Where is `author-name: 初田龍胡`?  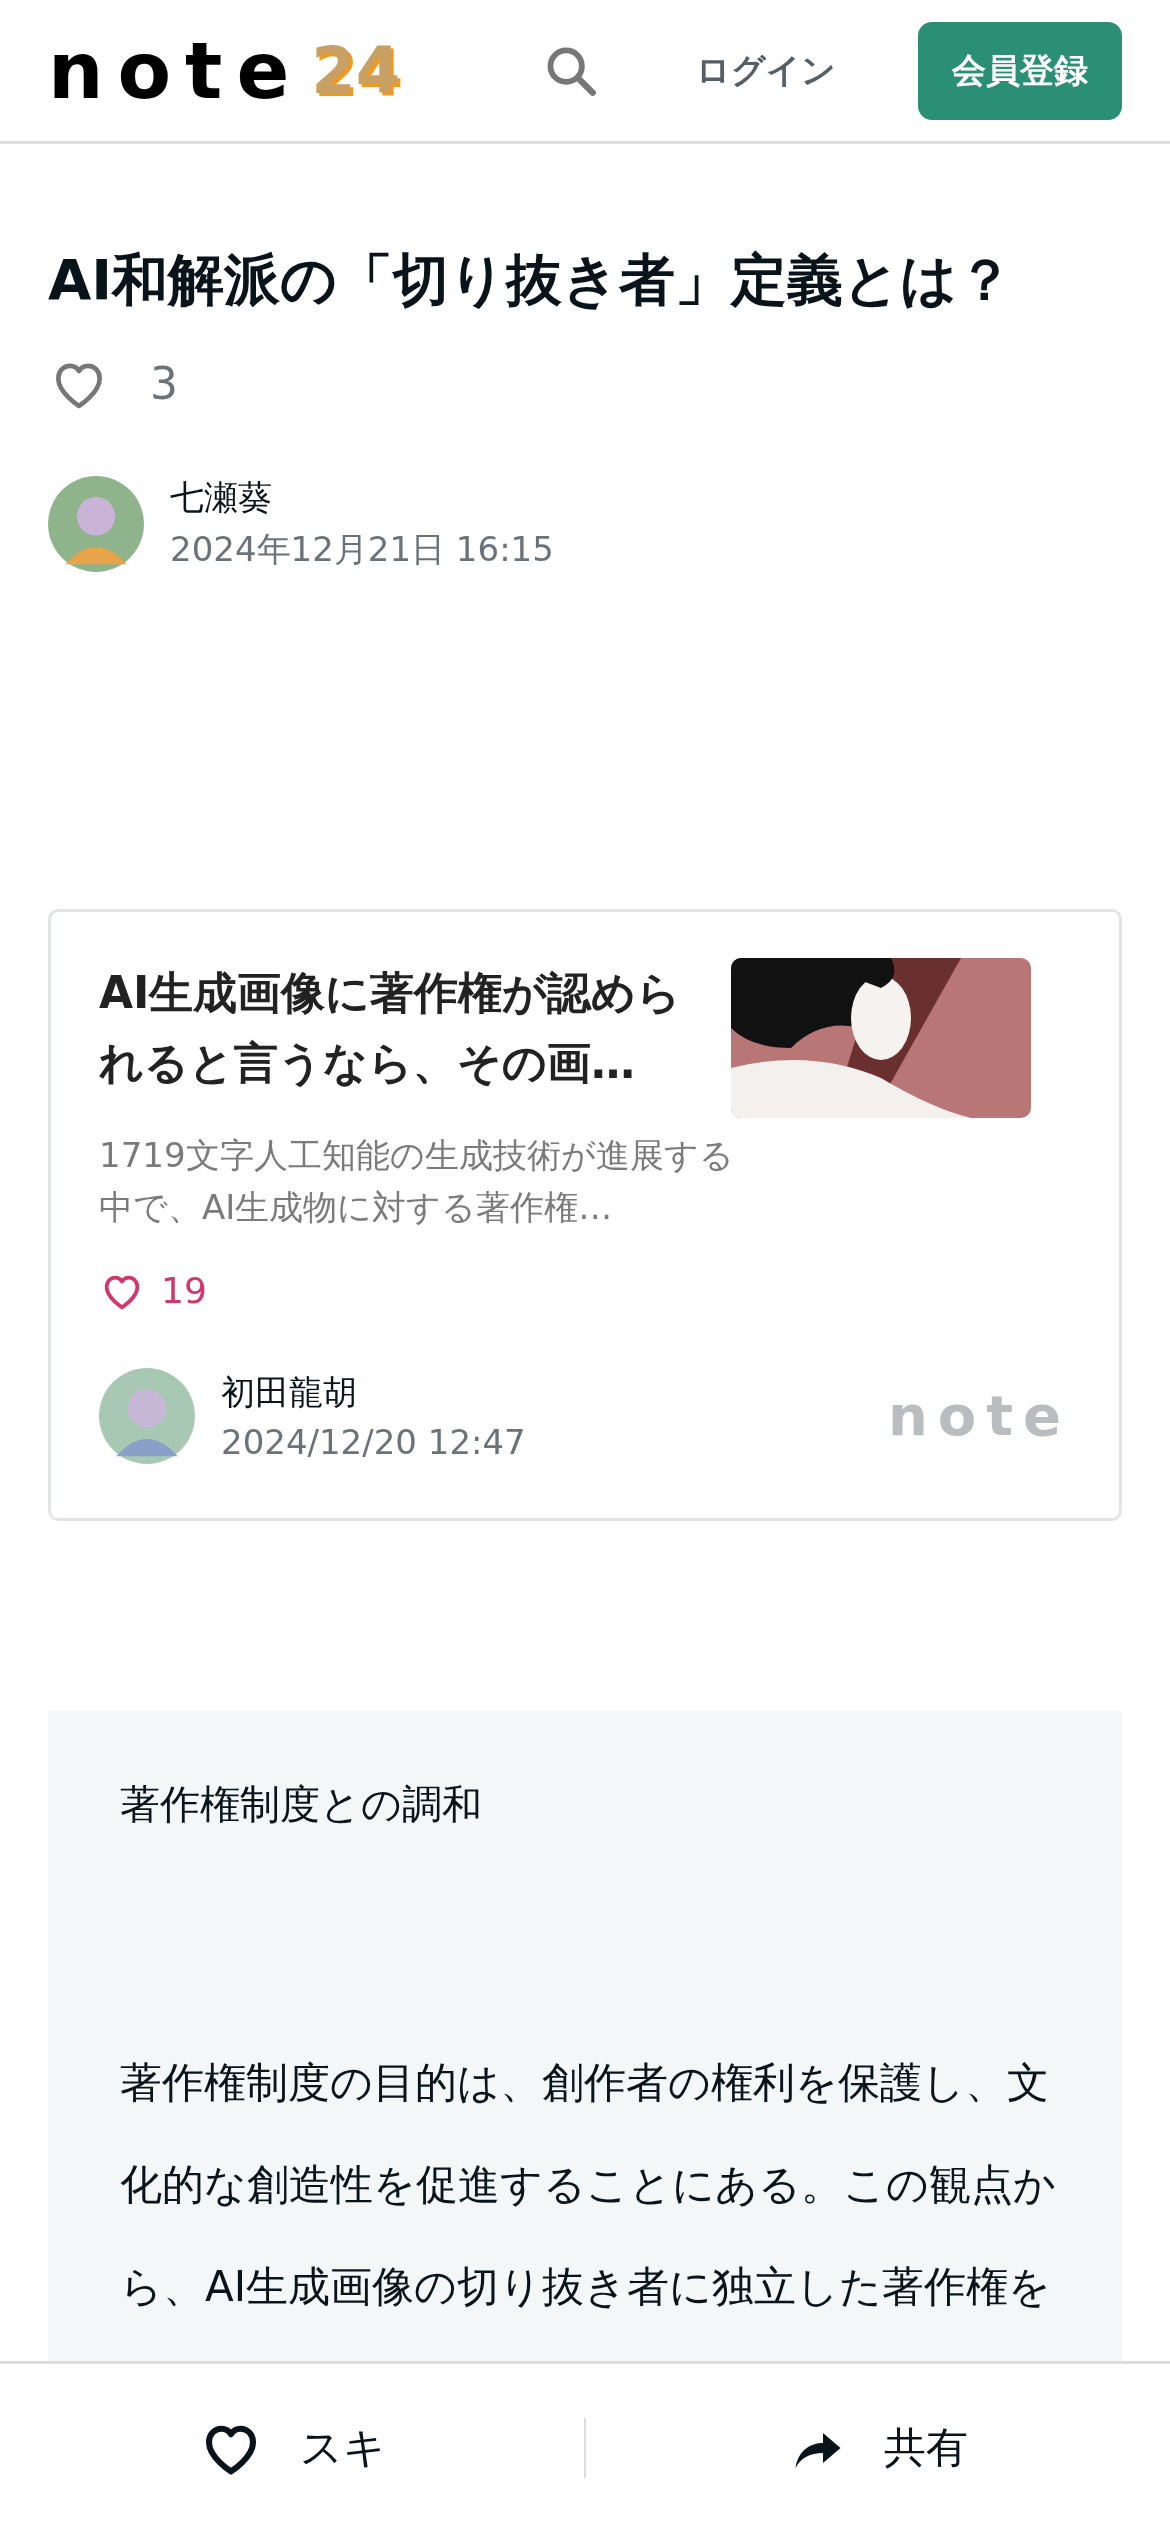
author-name: 初田龍胡 is located at coordinates (289, 1392).